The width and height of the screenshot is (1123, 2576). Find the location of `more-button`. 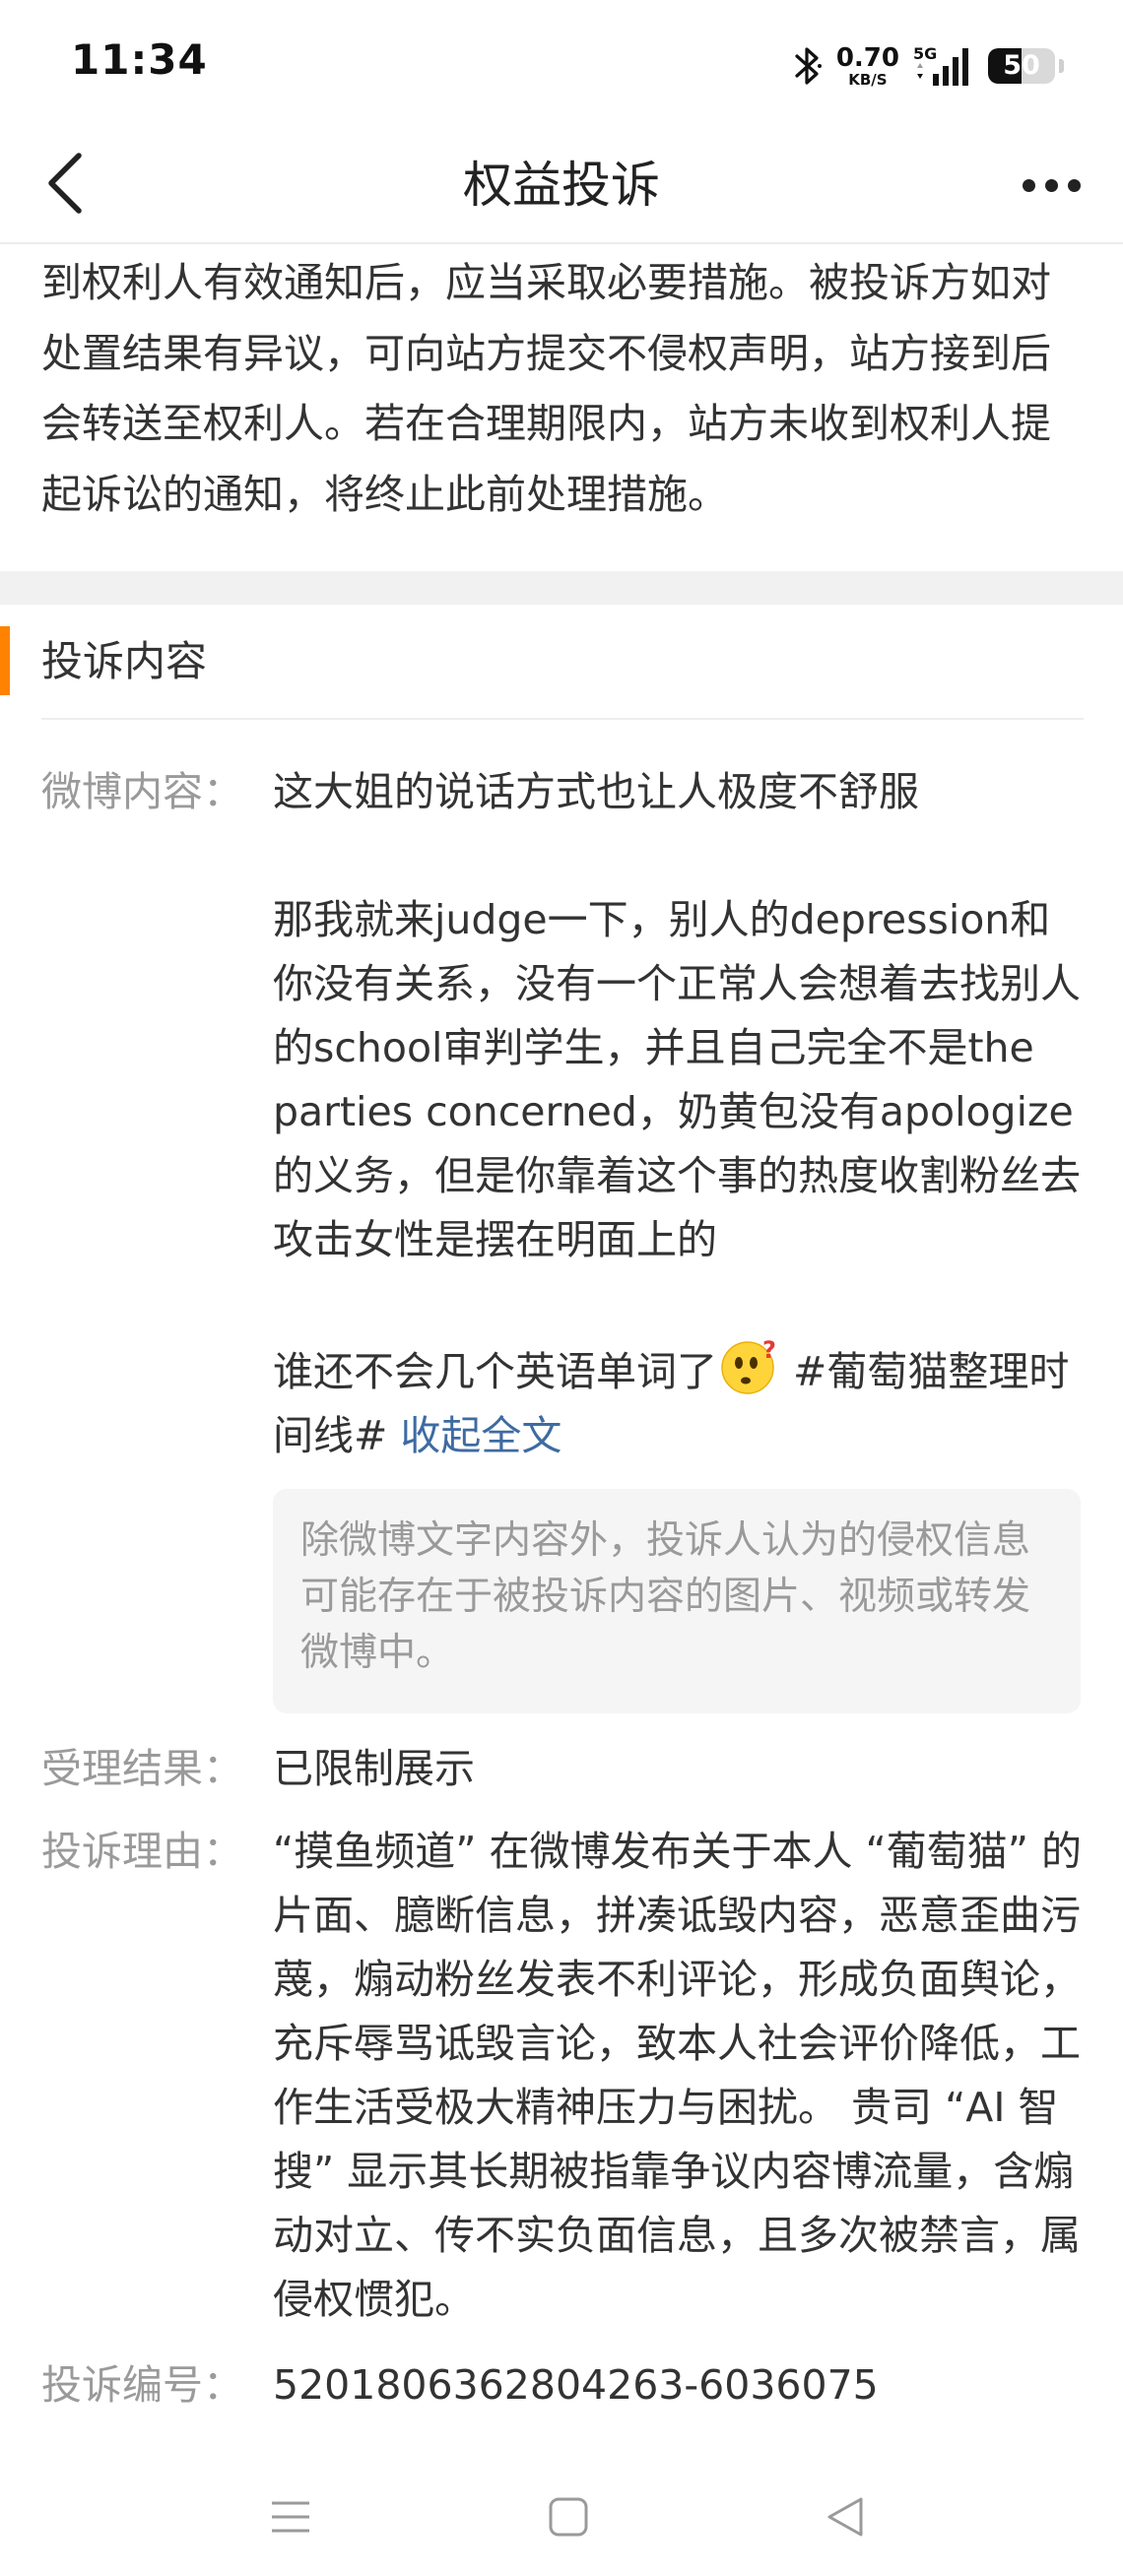

more-button is located at coordinates (1051, 185).